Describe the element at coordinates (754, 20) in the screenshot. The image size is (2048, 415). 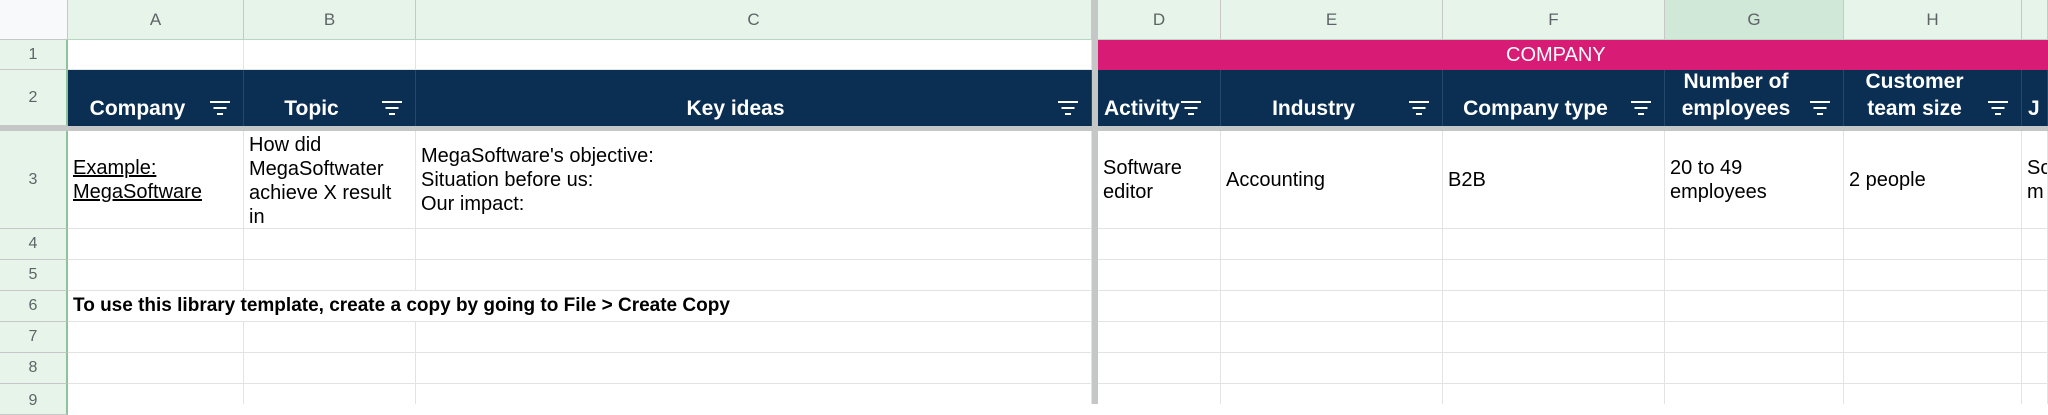
I see `column-header-c: C` at that location.